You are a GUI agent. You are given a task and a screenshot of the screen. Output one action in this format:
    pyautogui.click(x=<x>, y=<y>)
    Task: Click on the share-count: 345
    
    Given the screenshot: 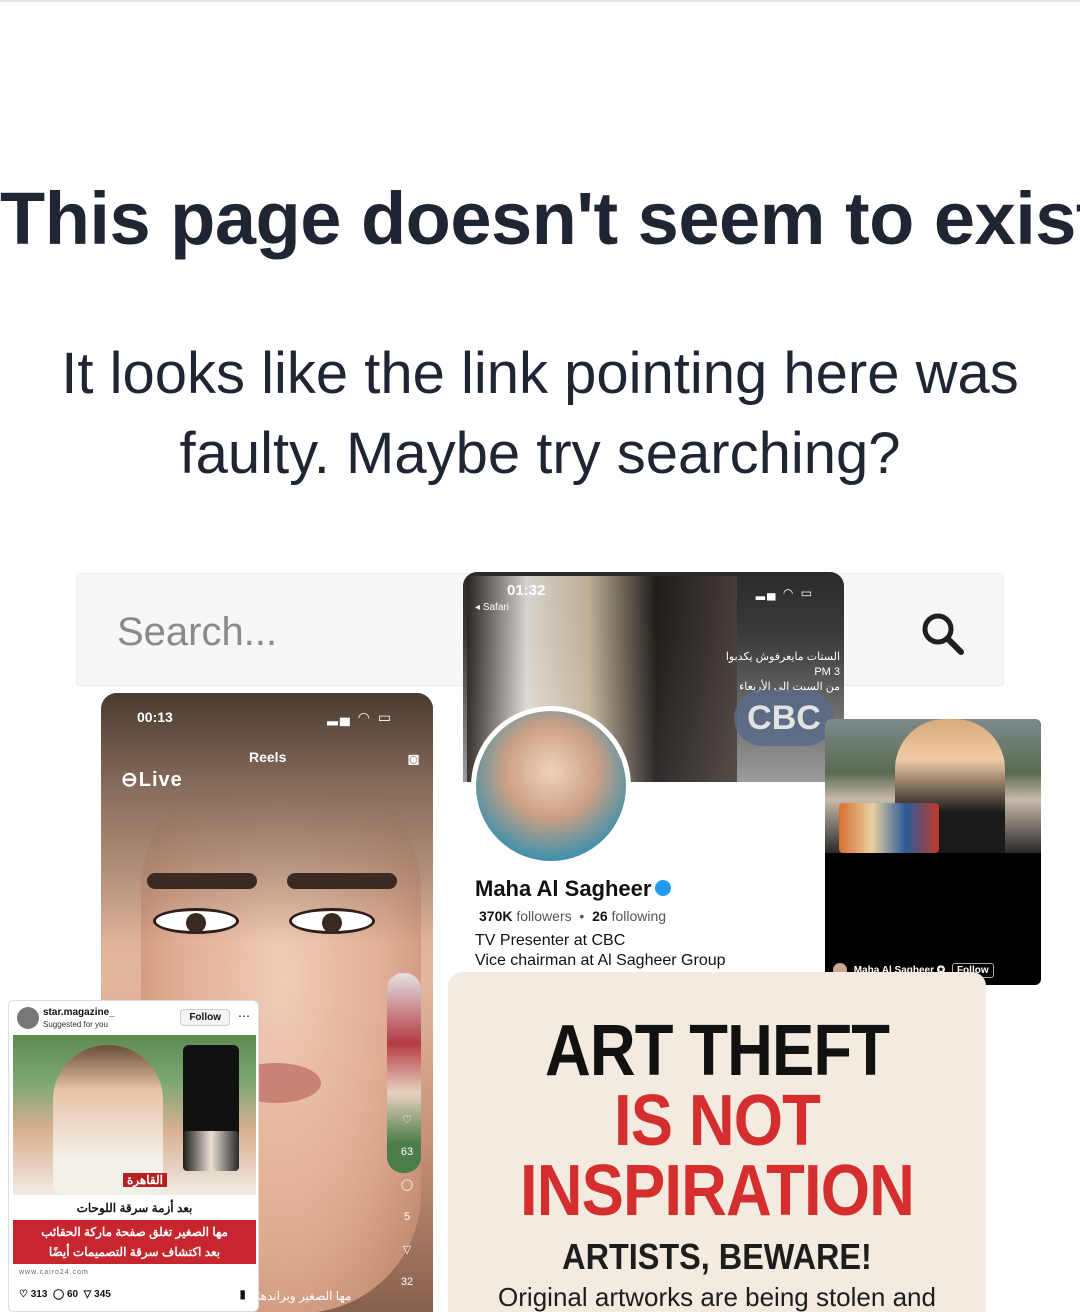 What is the action you would take?
    pyautogui.click(x=102, y=1294)
    